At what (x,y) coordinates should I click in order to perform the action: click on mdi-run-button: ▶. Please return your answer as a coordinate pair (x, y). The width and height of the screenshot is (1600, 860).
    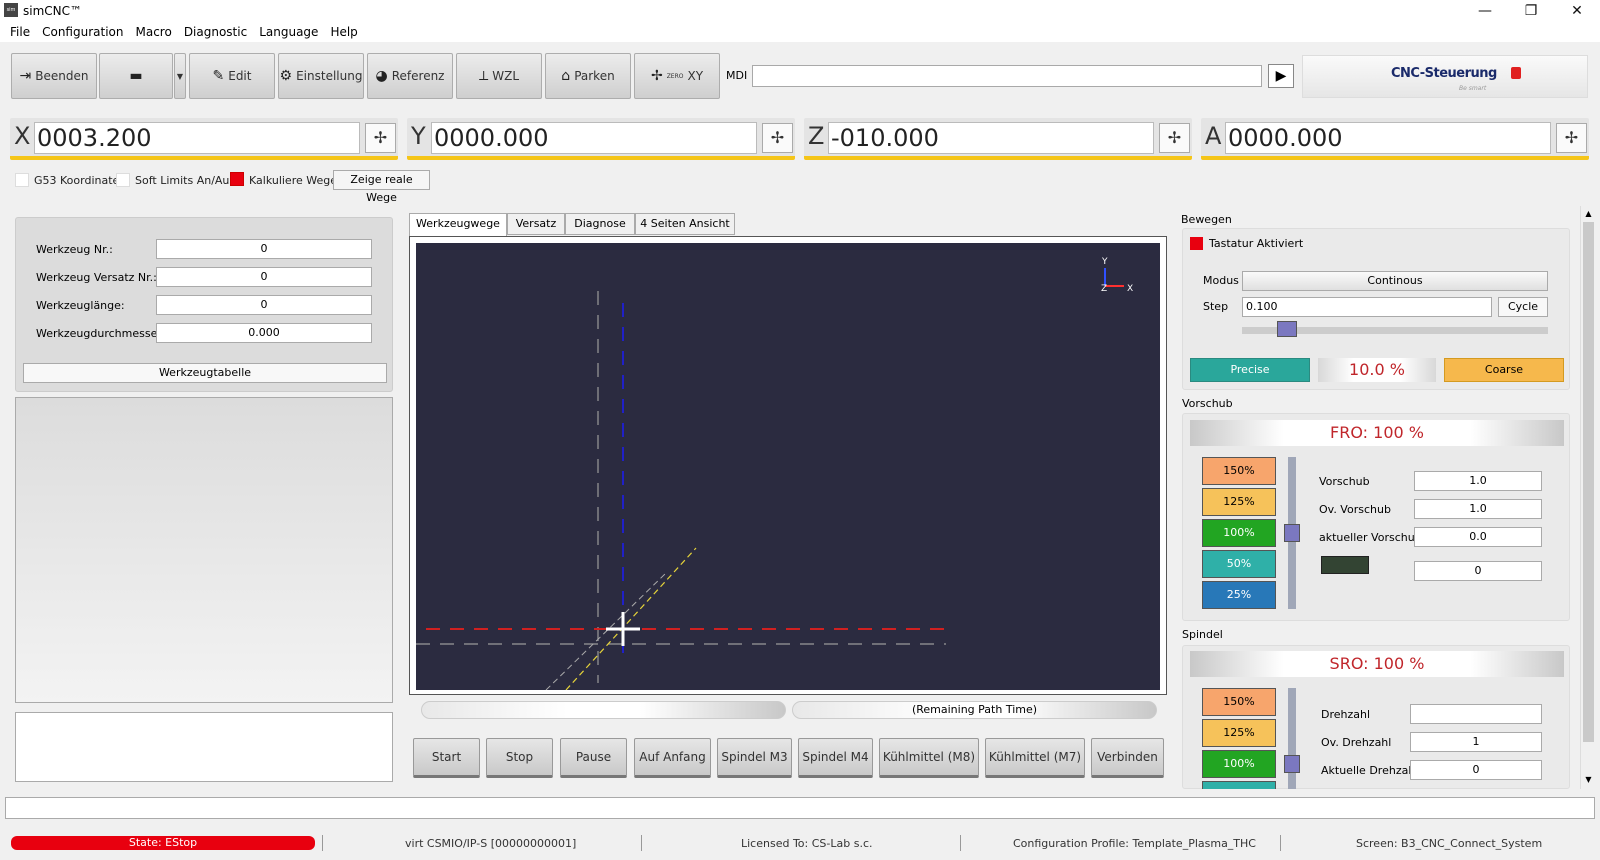
    Looking at the image, I should click on (1281, 76).